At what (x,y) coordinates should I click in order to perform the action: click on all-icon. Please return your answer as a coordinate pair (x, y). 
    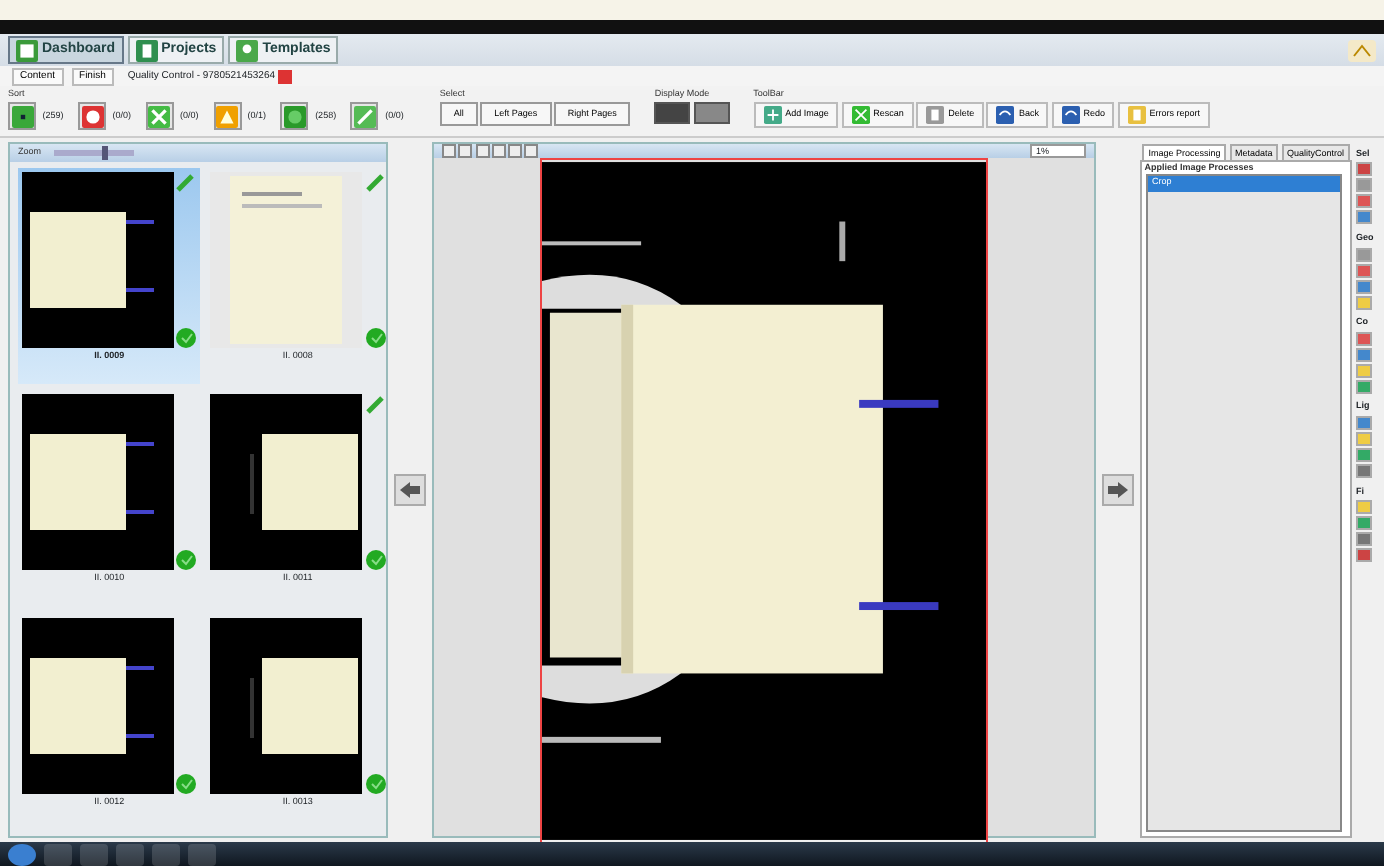
    Looking at the image, I should click on (22, 116).